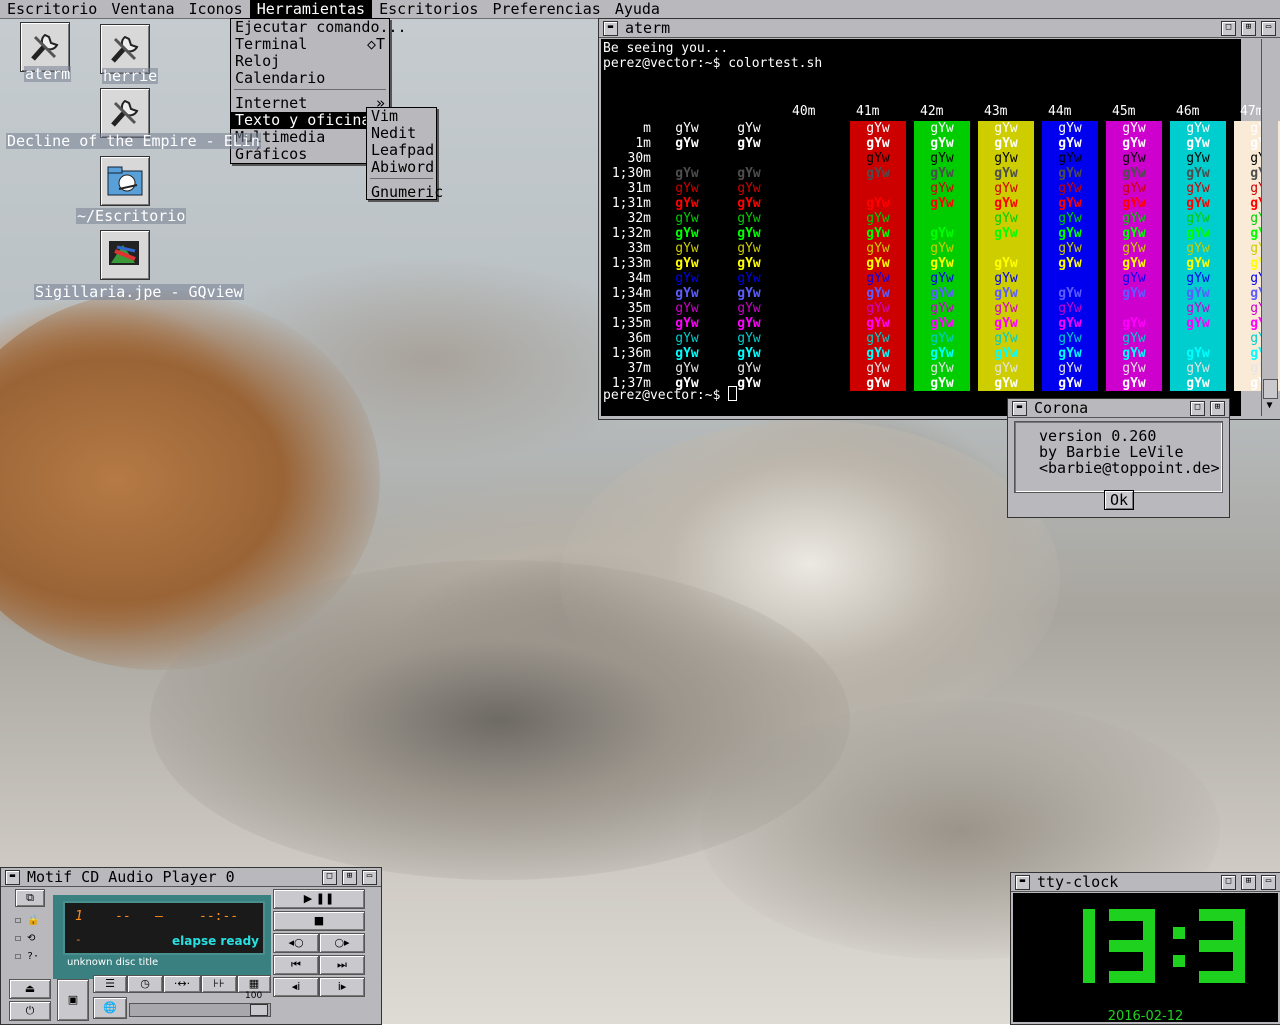  Describe the element at coordinates (401, 133) in the screenshot. I see `submenu-item-nedit: Nedit` at that location.